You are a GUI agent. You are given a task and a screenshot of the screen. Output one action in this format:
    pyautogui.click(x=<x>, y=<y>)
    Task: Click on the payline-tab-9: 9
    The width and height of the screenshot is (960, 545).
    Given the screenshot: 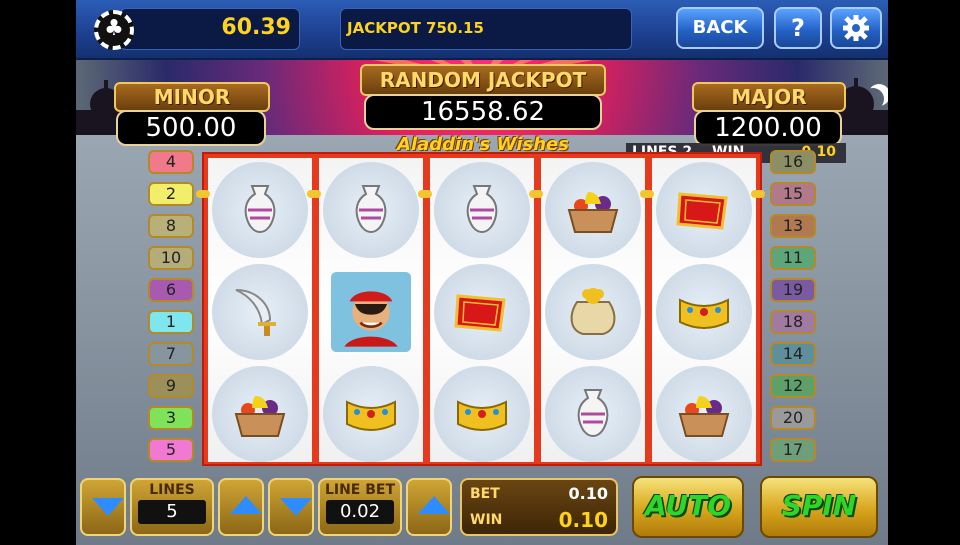 What is the action you would take?
    pyautogui.click(x=171, y=386)
    